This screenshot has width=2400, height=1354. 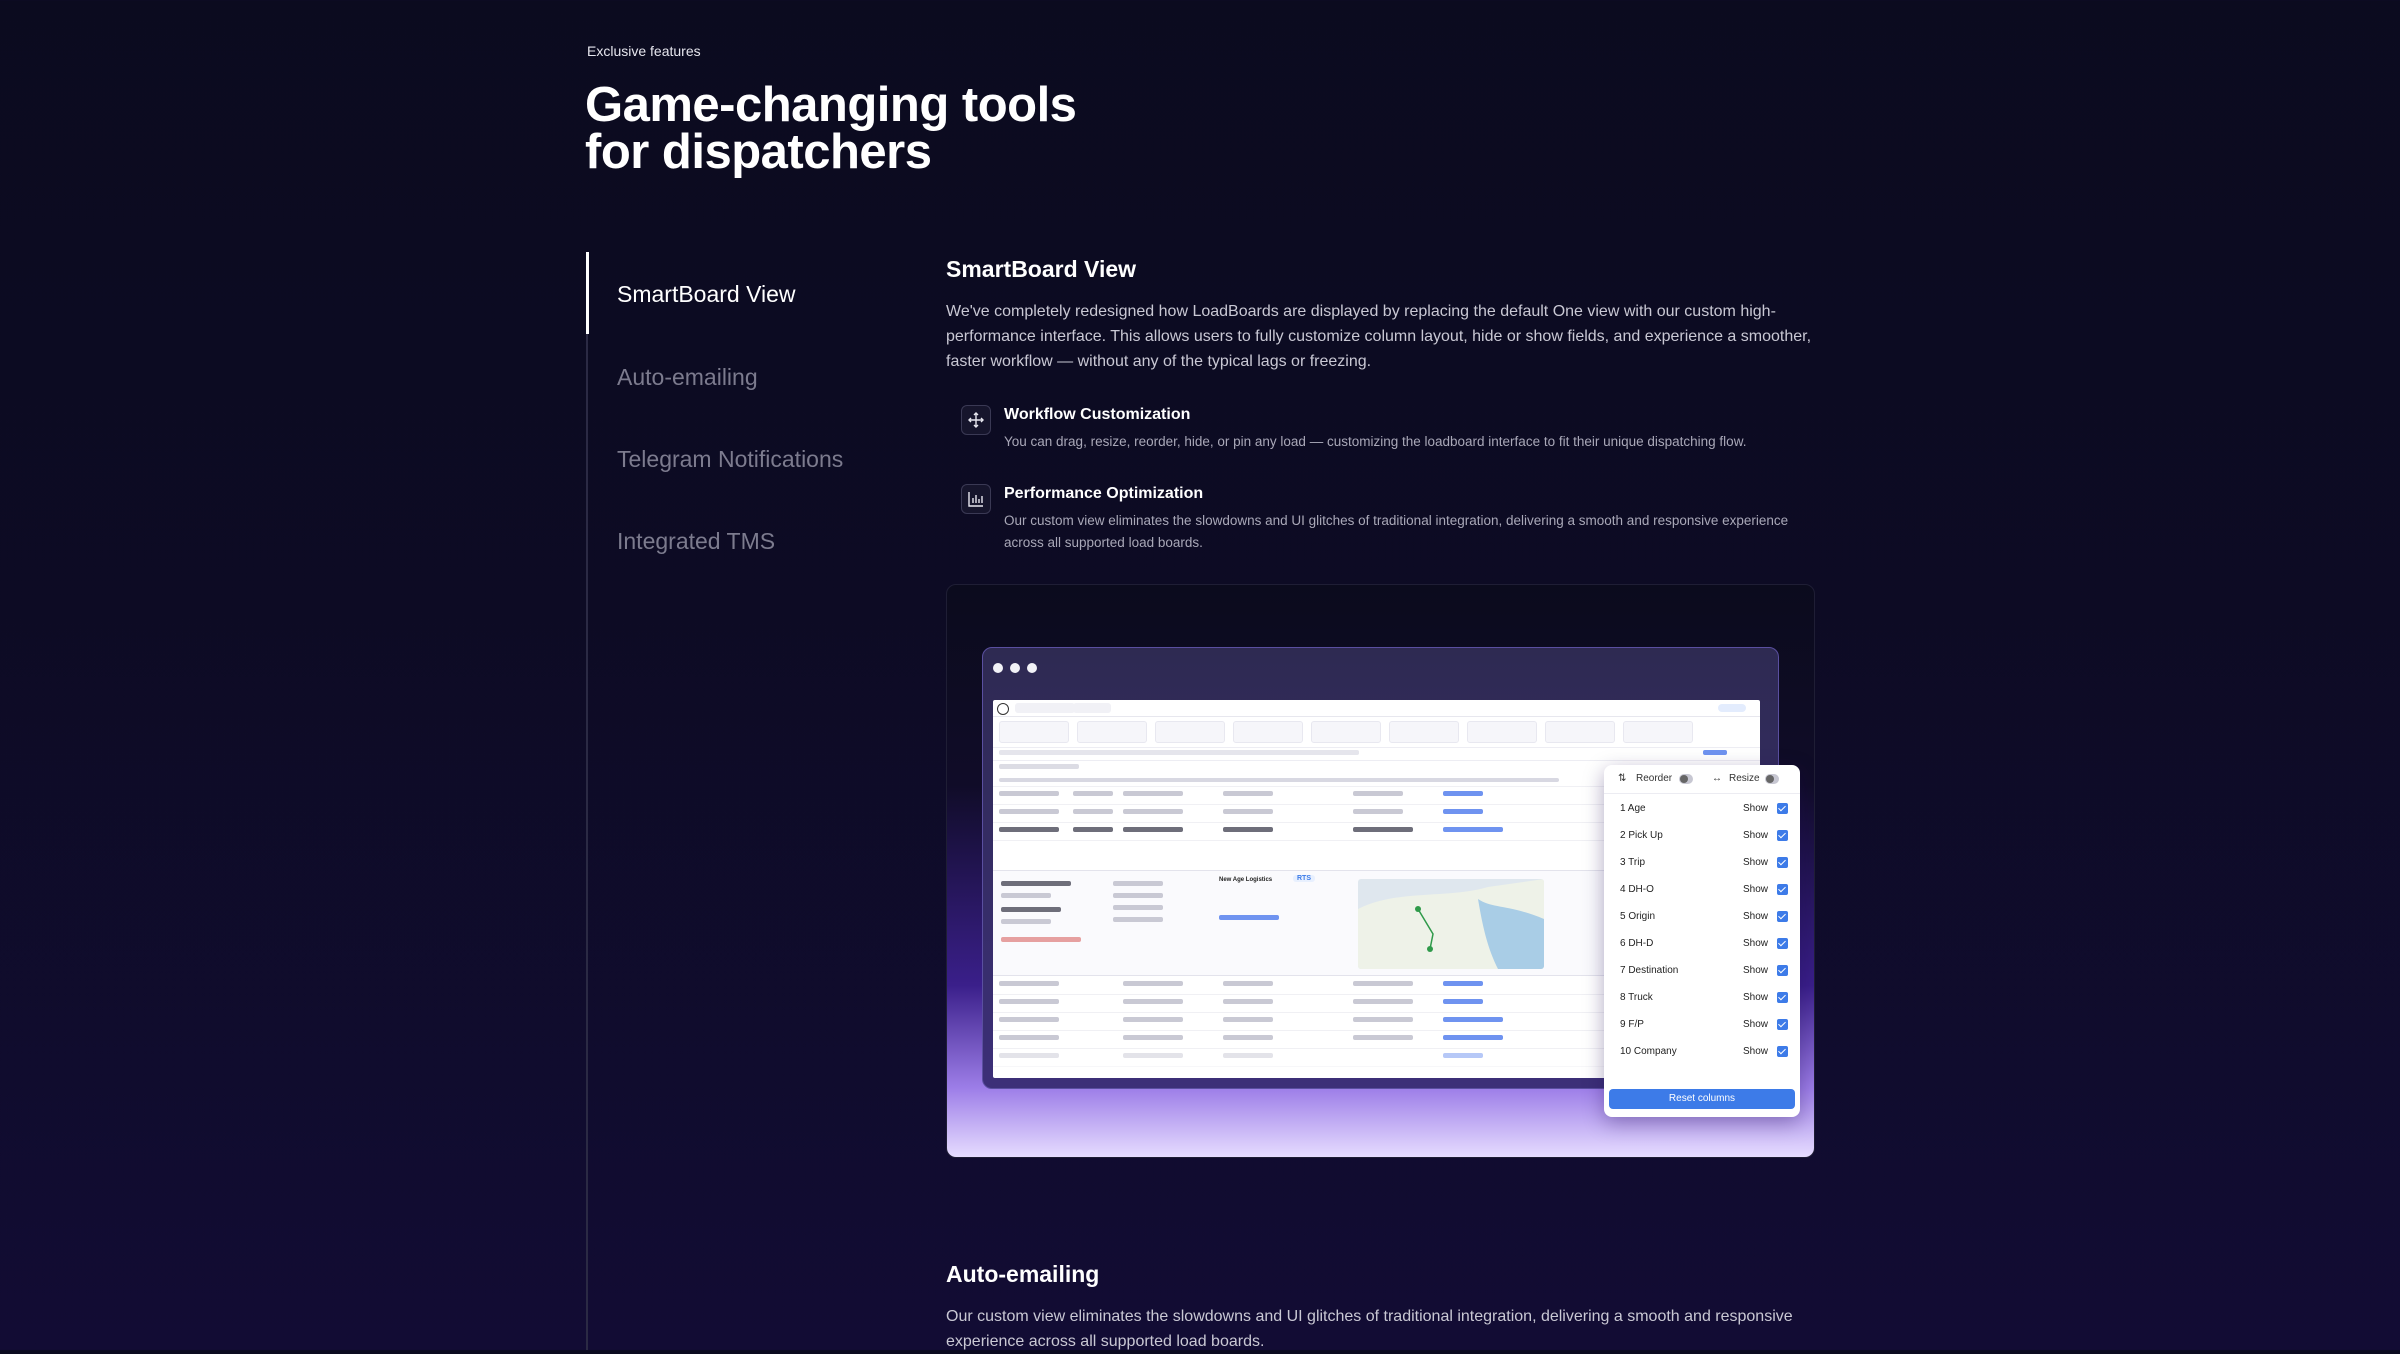 I want to click on column-row-f-p: 9 F/P Show, so click(x=1702, y=1025).